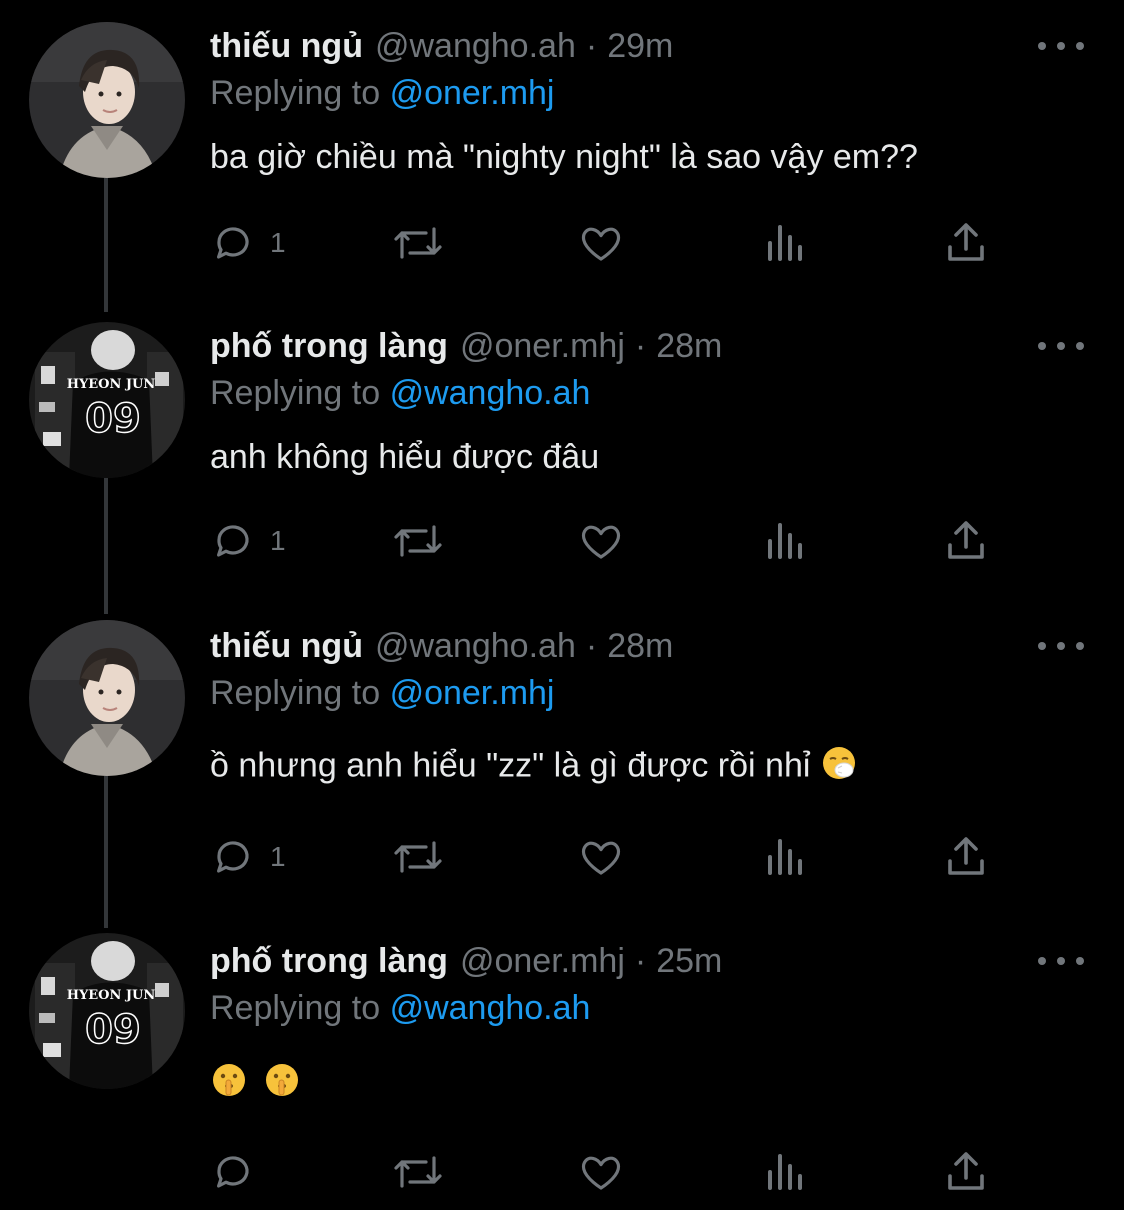 The height and width of the screenshot is (1210, 1124). I want to click on tweet-emoji-row, so click(255, 1084).